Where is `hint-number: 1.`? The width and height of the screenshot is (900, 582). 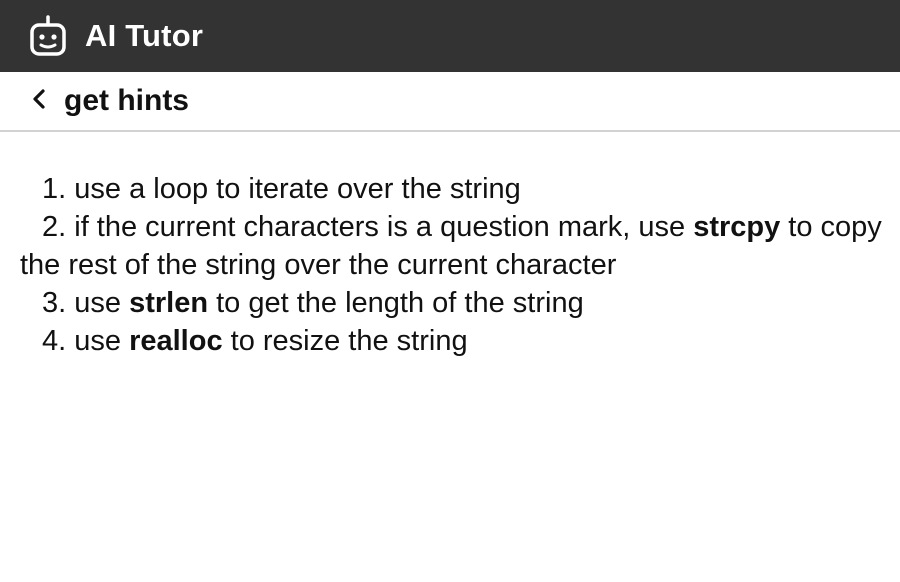
hint-number: 1. is located at coordinates (54, 189).